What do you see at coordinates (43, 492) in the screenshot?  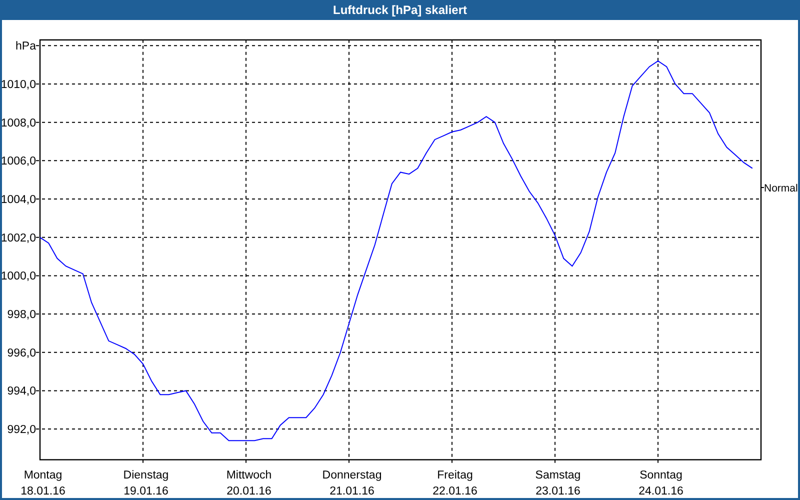 I see `x-axis-date: 18.01.16` at bounding box center [43, 492].